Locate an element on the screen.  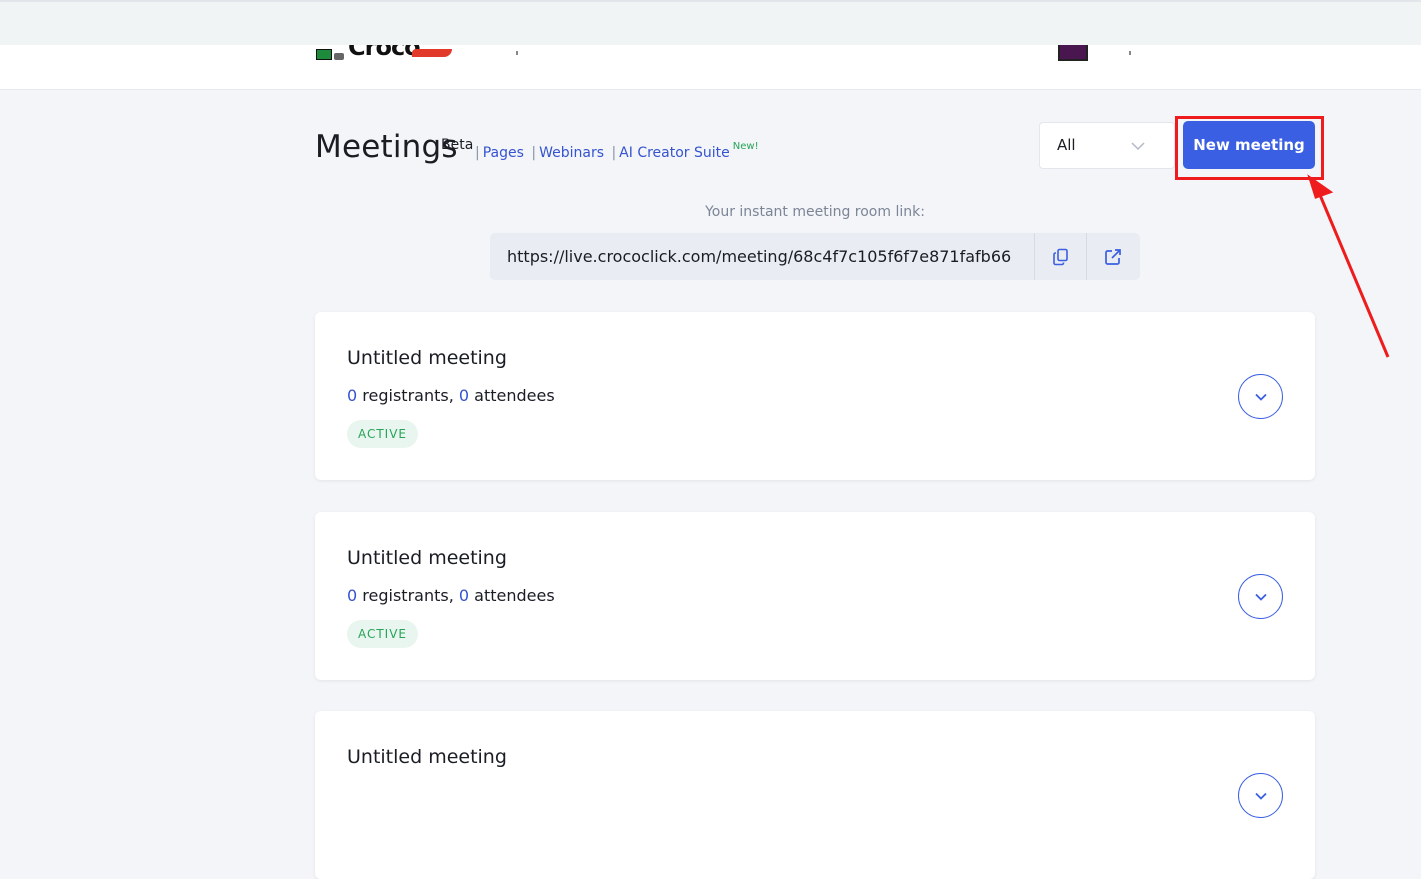
external-link-icon is located at coordinates (1113, 256).